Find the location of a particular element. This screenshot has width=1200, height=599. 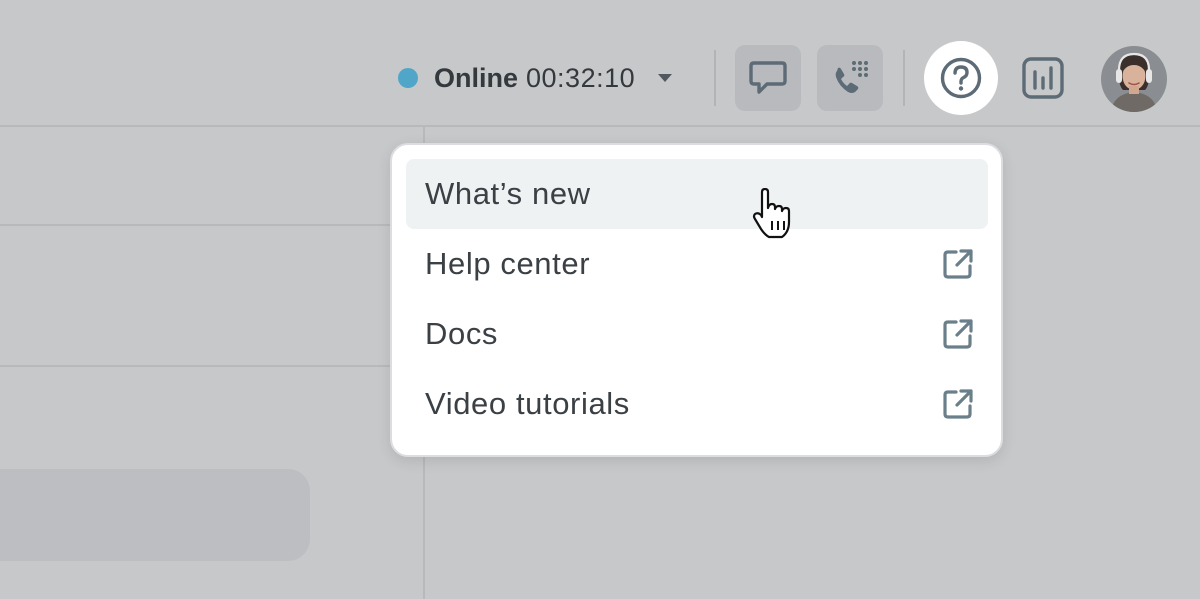

menu-item-video-tutorials: Video tutorials is located at coordinates (697, 404).